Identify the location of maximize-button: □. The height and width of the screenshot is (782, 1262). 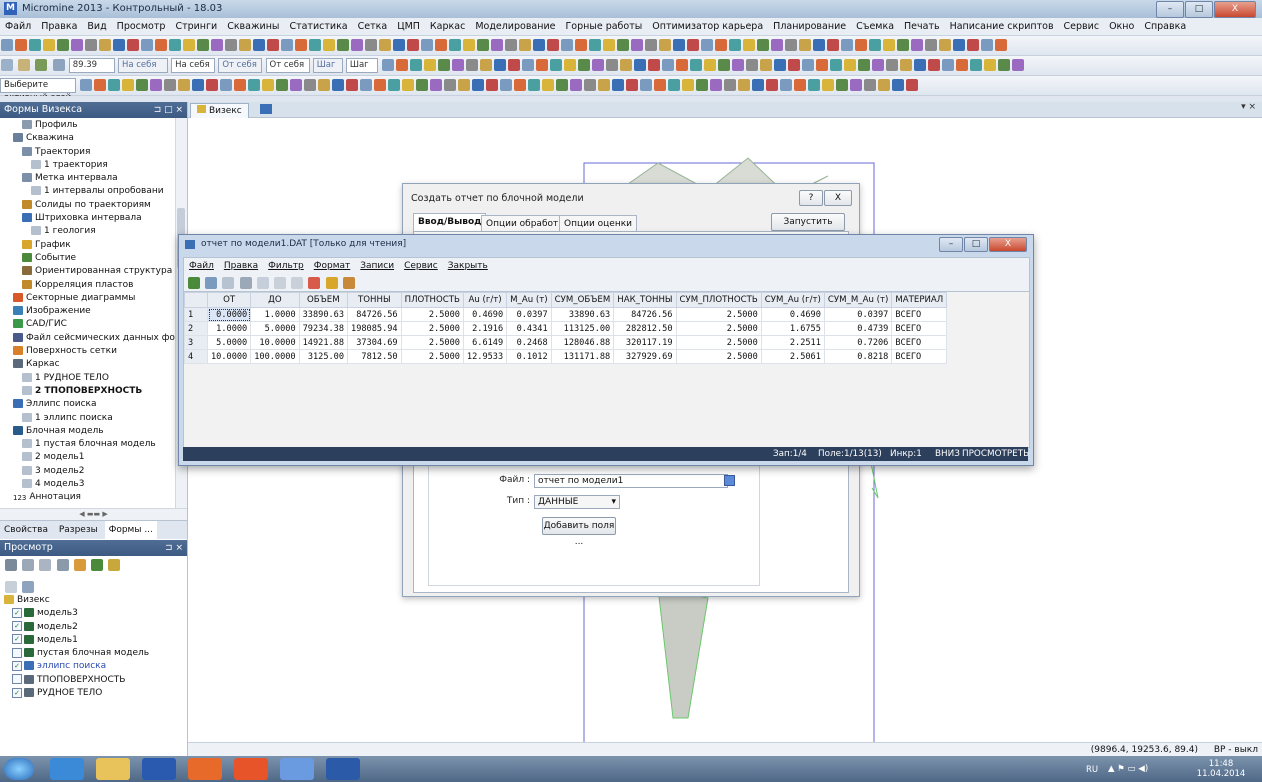
(1199, 9).